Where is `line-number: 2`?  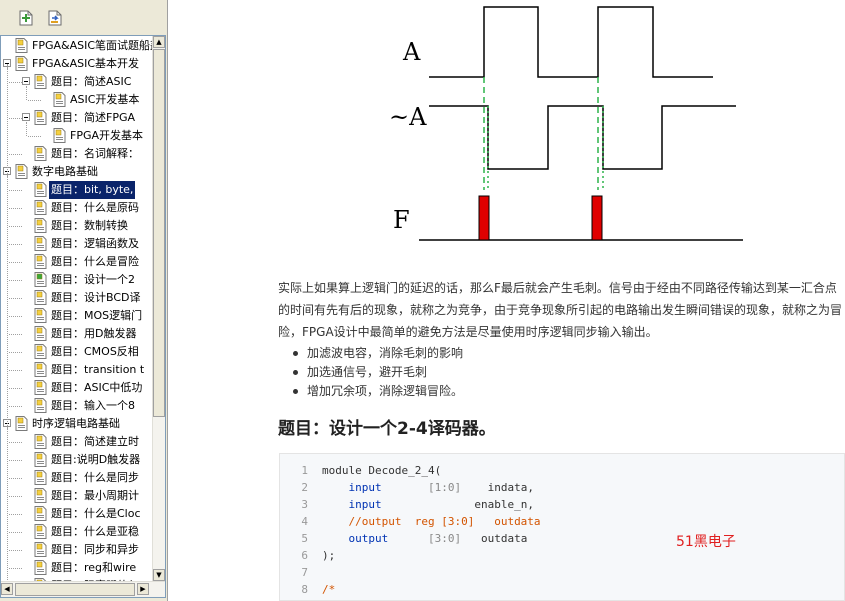
line-number: 2 is located at coordinates (304, 487).